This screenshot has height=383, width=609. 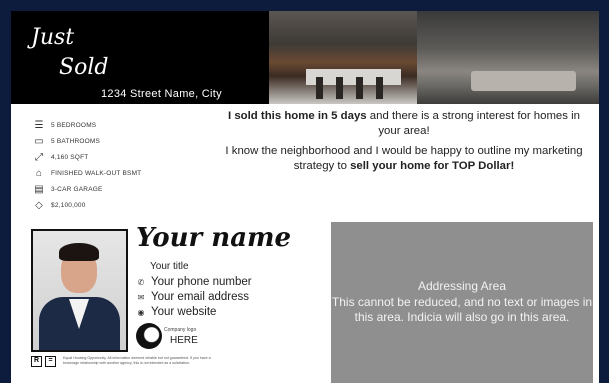 What do you see at coordinates (169, 266) in the screenshot?
I see `agent-title: Your title` at bounding box center [169, 266].